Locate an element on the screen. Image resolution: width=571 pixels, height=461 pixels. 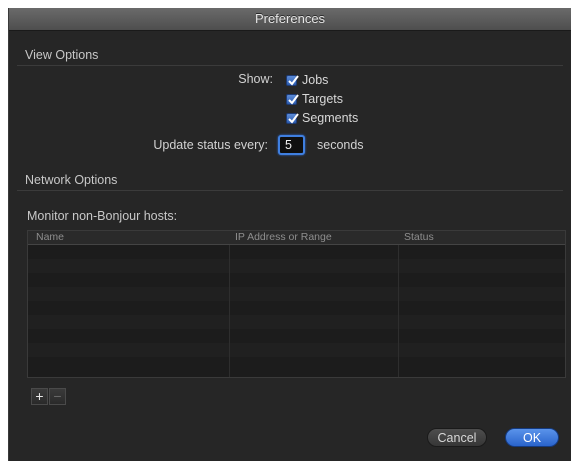
network-options-divider is located at coordinates (290, 190).